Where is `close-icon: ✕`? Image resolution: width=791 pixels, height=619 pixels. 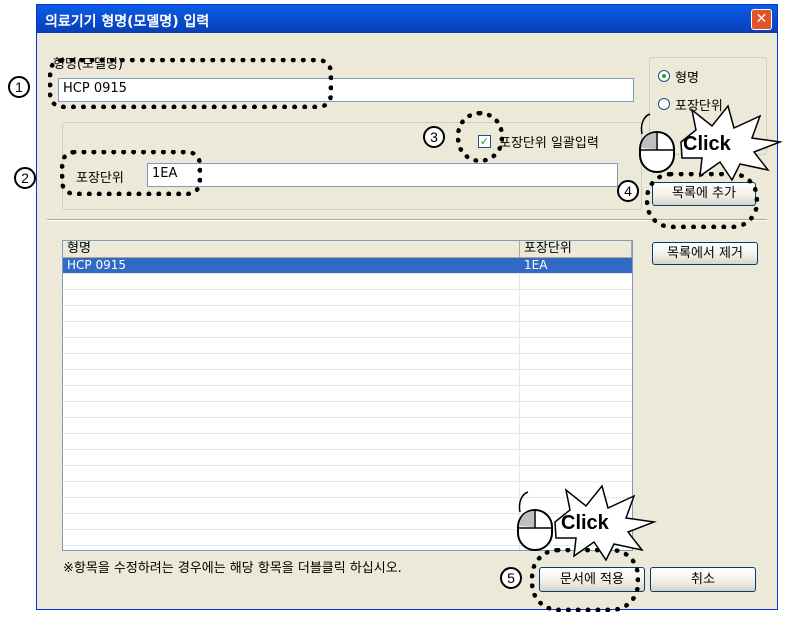 close-icon: ✕ is located at coordinates (761, 19).